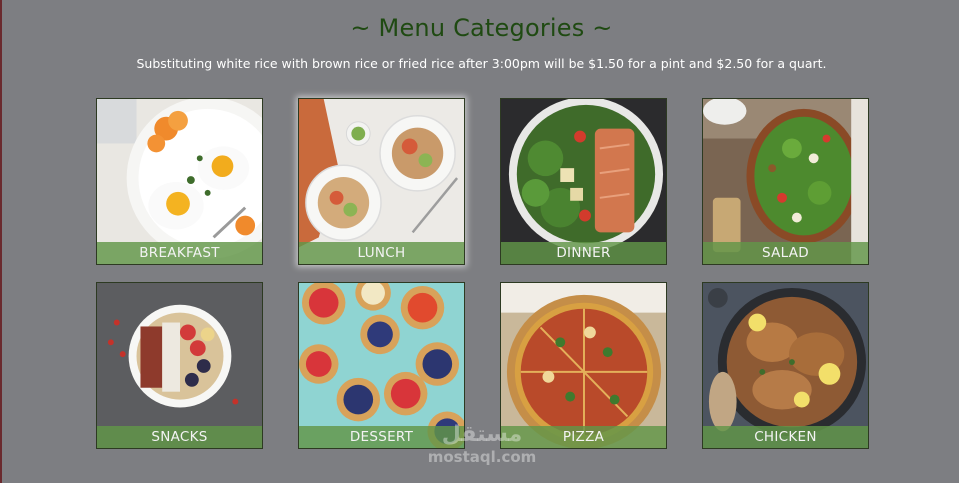  I want to click on category-label-lunch: LUNCH, so click(381, 253).